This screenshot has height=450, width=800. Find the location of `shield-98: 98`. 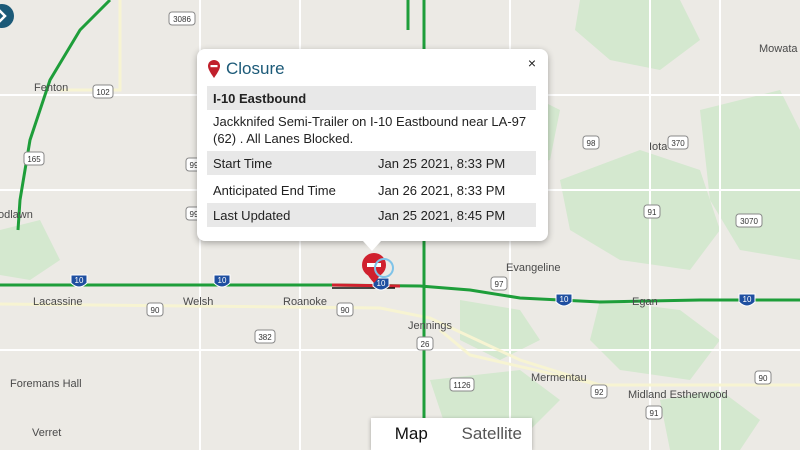

shield-98: 98 is located at coordinates (591, 142).